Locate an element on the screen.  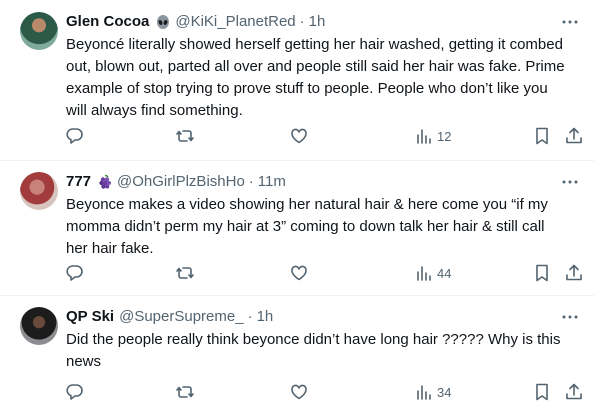
grapes-emoji-icon is located at coordinates (105, 182).